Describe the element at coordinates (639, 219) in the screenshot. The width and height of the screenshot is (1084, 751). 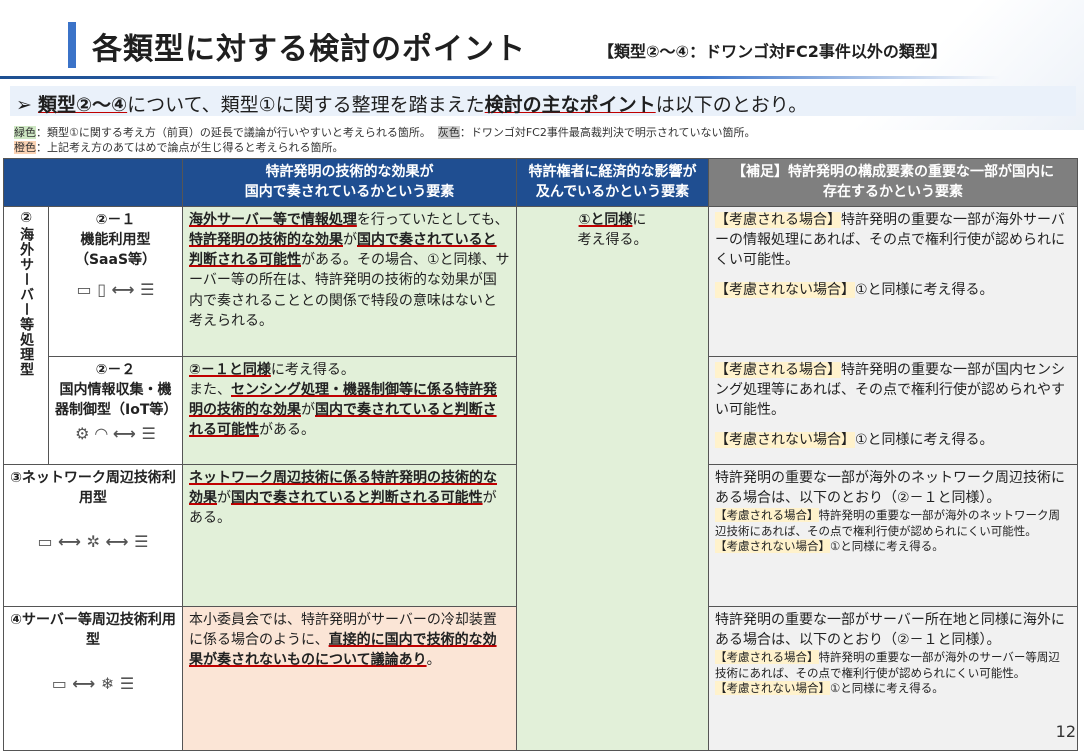
I see `text: に` at that location.